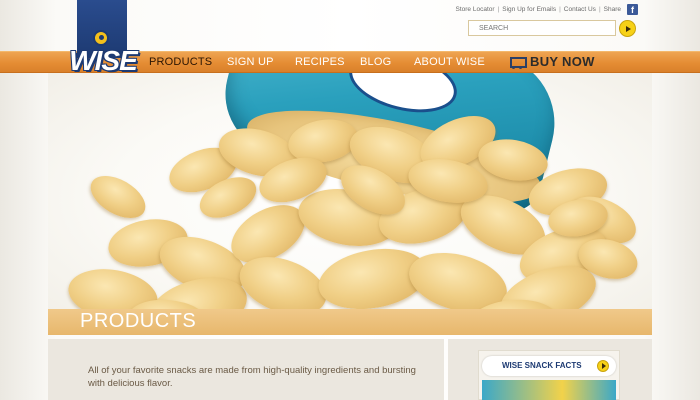 This screenshot has height=400, width=700. I want to click on snack-facts-image, so click(549, 390).